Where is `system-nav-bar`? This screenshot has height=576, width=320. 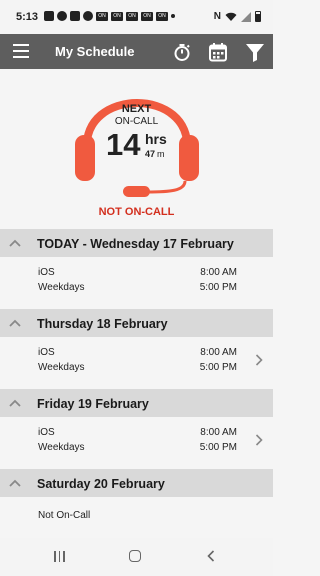 system-nav-bar is located at coordinates (136, 557).